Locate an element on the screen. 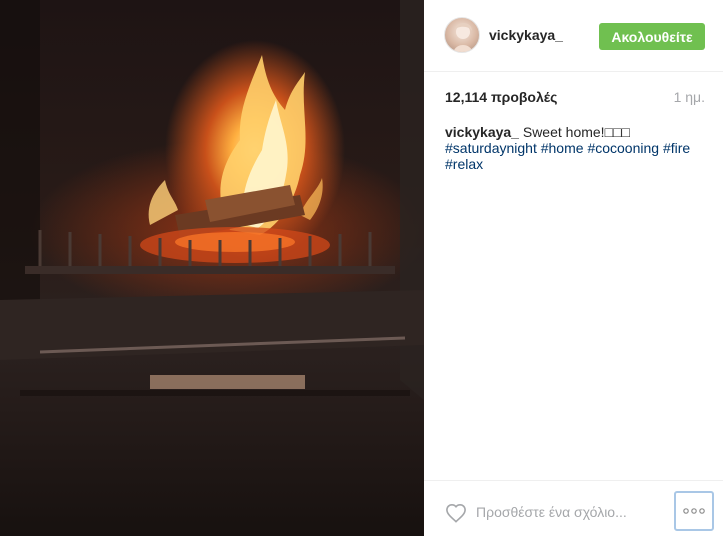 The height and width of the screenshot is (536, 723). caption-text: Sweet home!□□□ is located at coordinates (574, 132).